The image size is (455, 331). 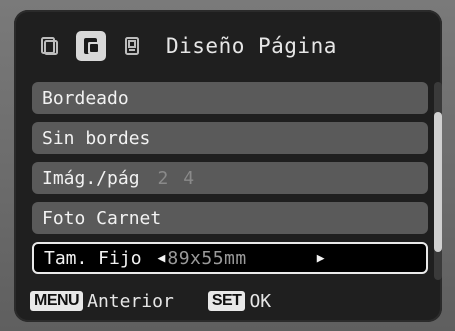 What do you see at coordinates (321, 258) in the screenshot?
I see `right-arrow-icon: ▶` at bounding box center [321, 258].